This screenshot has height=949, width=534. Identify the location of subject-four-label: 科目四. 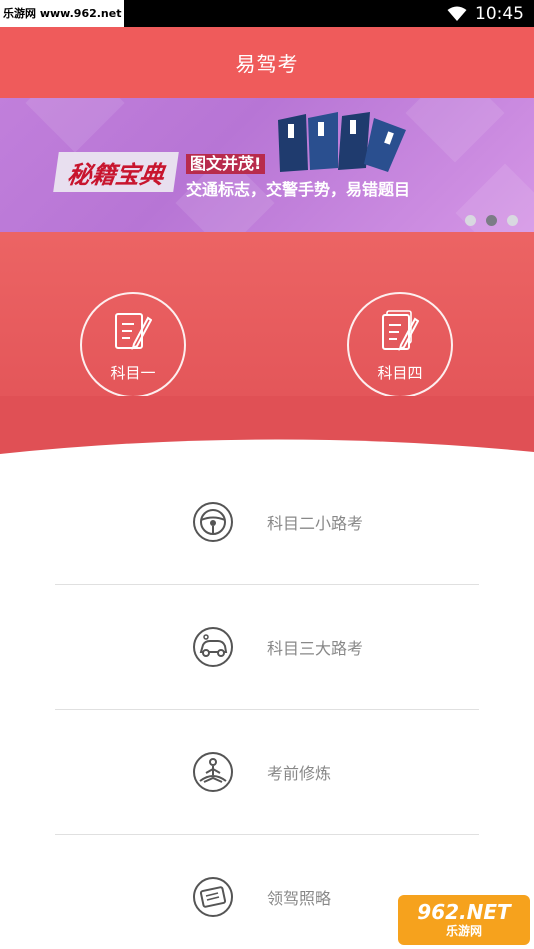
(400, 372).